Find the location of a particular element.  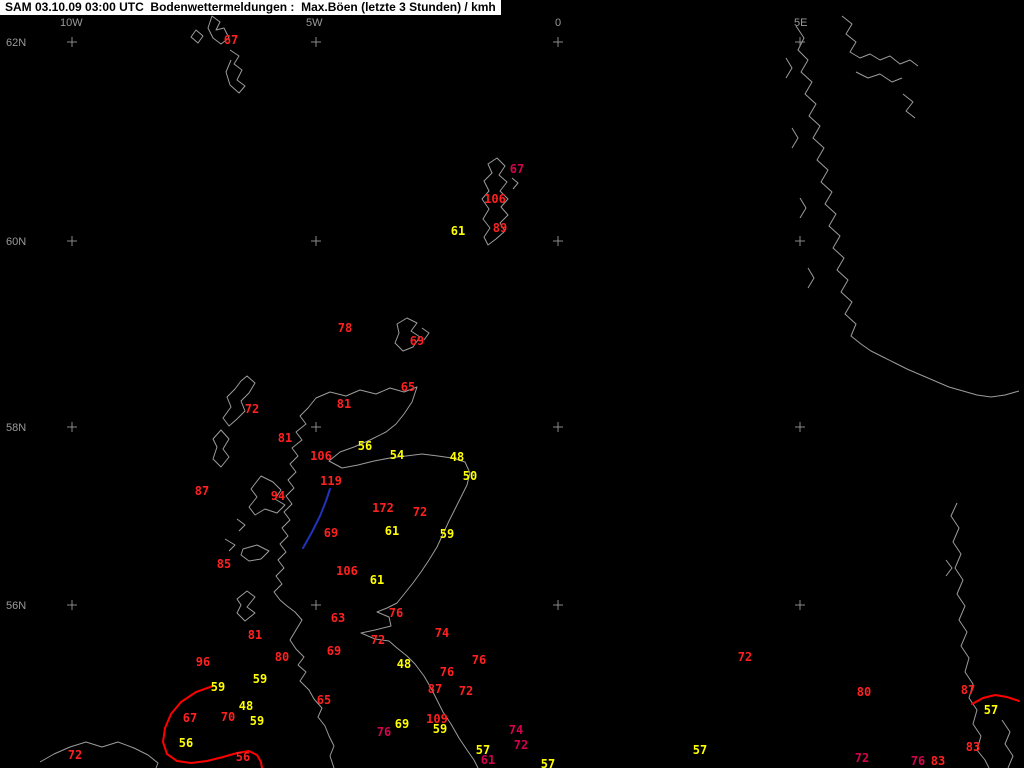

coastline-norway-main is located at coordinates (907, 211).